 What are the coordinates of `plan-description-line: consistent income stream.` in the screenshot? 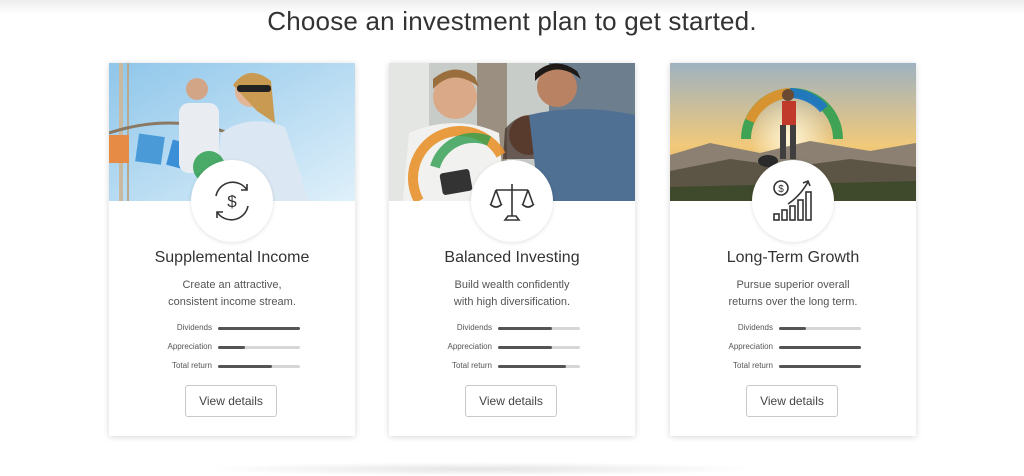 It's located at (232, 302).